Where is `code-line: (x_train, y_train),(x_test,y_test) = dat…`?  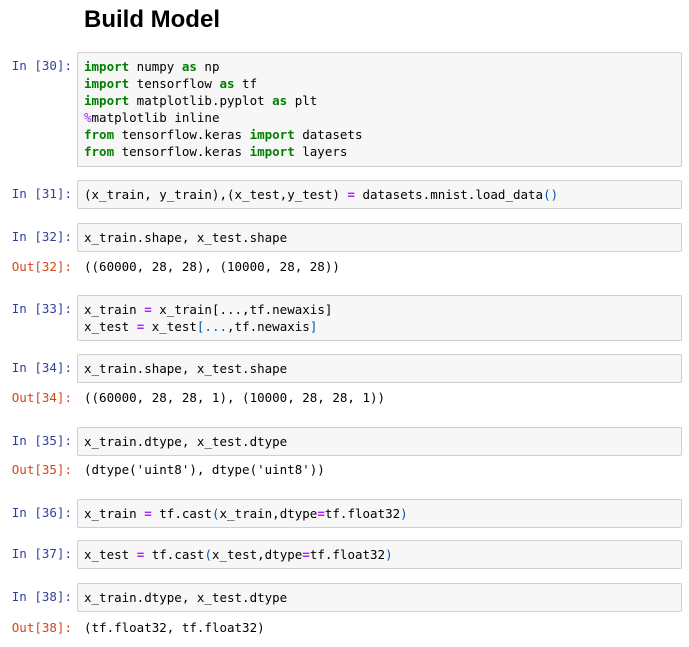 code-line: (x_train, y_train),(x_test,y_test) = dat… is located at coordinates (379, 194).